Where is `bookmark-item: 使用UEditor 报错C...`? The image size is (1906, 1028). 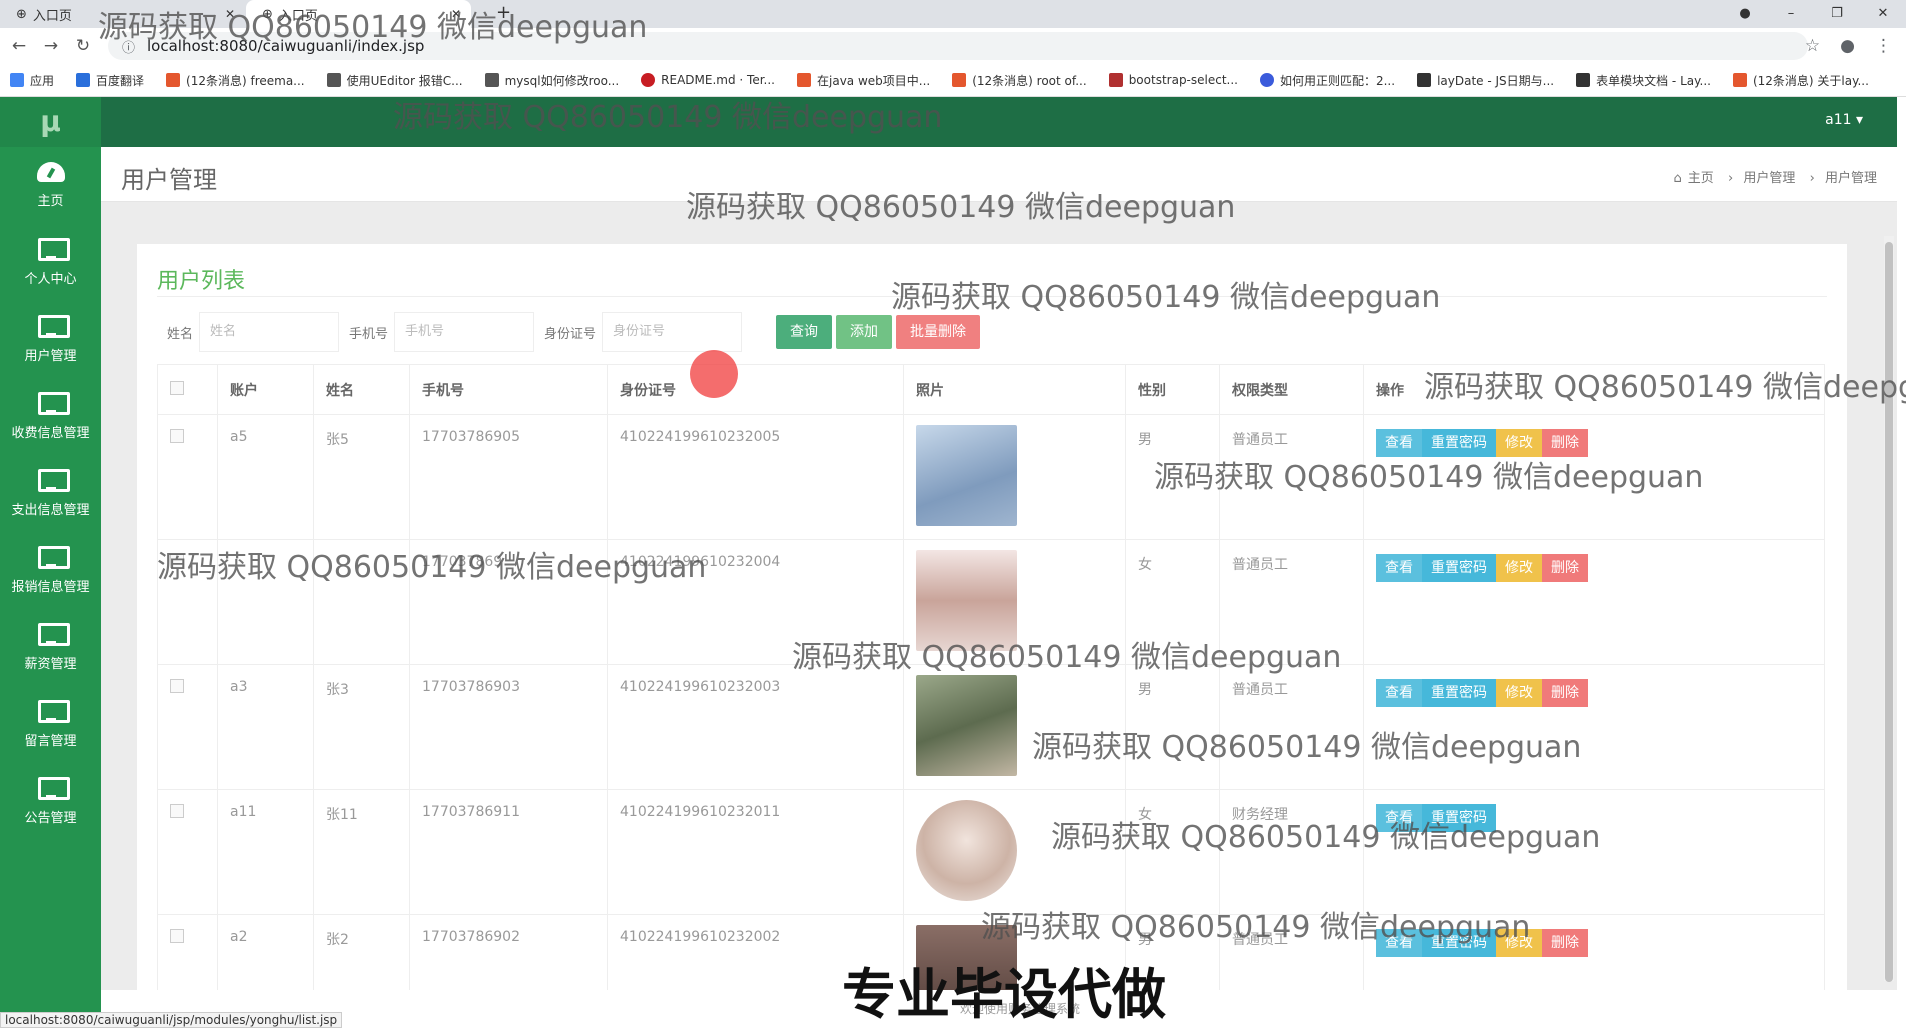 bookmark-item: 使用UEditor 报错C... is located at coordinates (394, 80).